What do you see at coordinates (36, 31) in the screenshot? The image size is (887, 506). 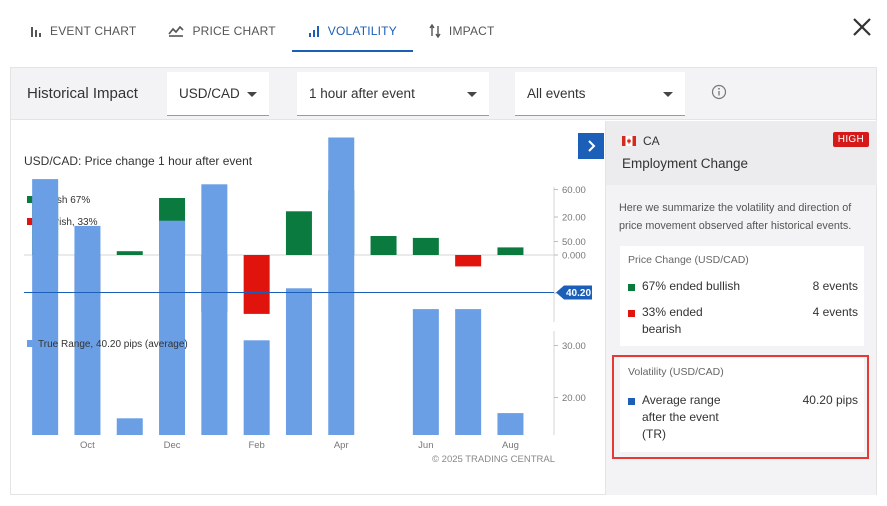 I see `bar-chart-icon` at bounding box center [36, 31].